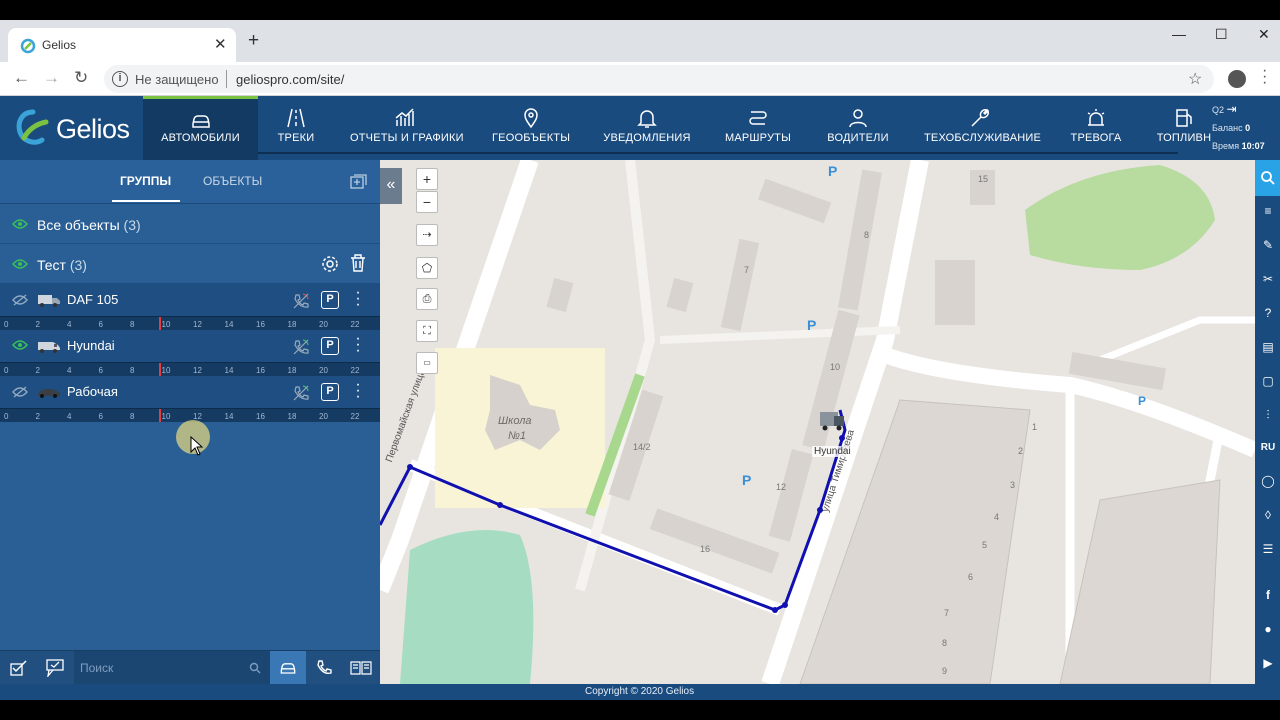 Image resolution: width=1280 pixels, height=720 pixels. Describe the element at coordinates (1268, 417) in the screenshot. I see `sliders-icon: ⫶` at that location.